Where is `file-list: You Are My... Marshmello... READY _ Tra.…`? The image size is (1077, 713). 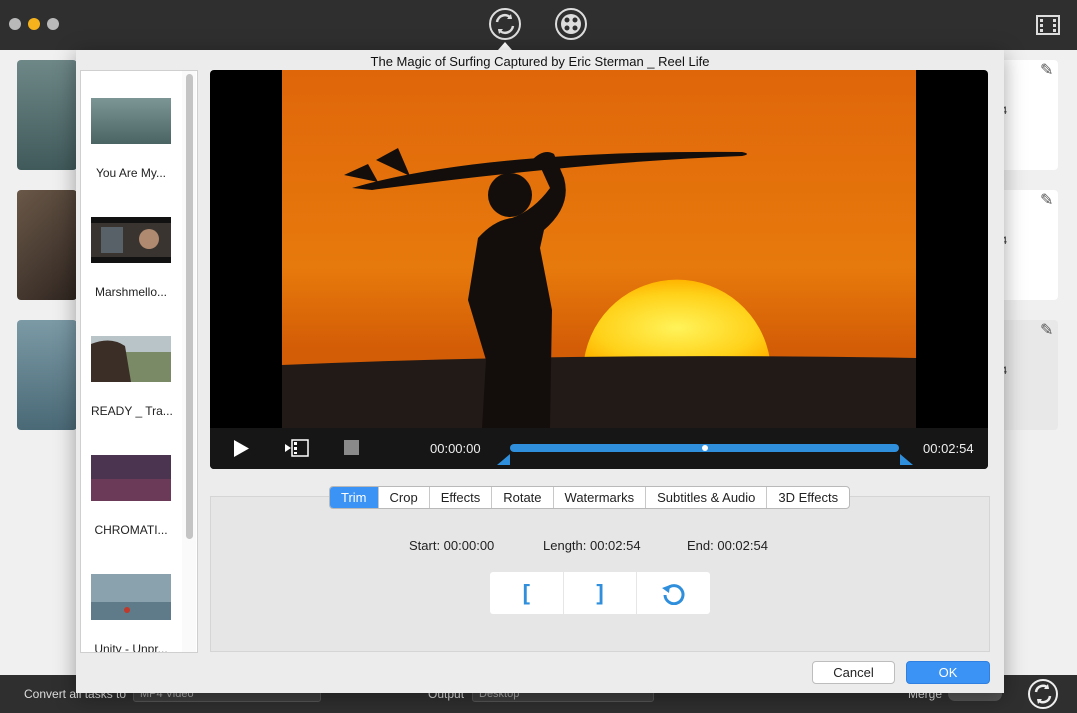 file-list: You Are My... Marshmello... READY _ Tra.… is located at coordinates (139, 361).